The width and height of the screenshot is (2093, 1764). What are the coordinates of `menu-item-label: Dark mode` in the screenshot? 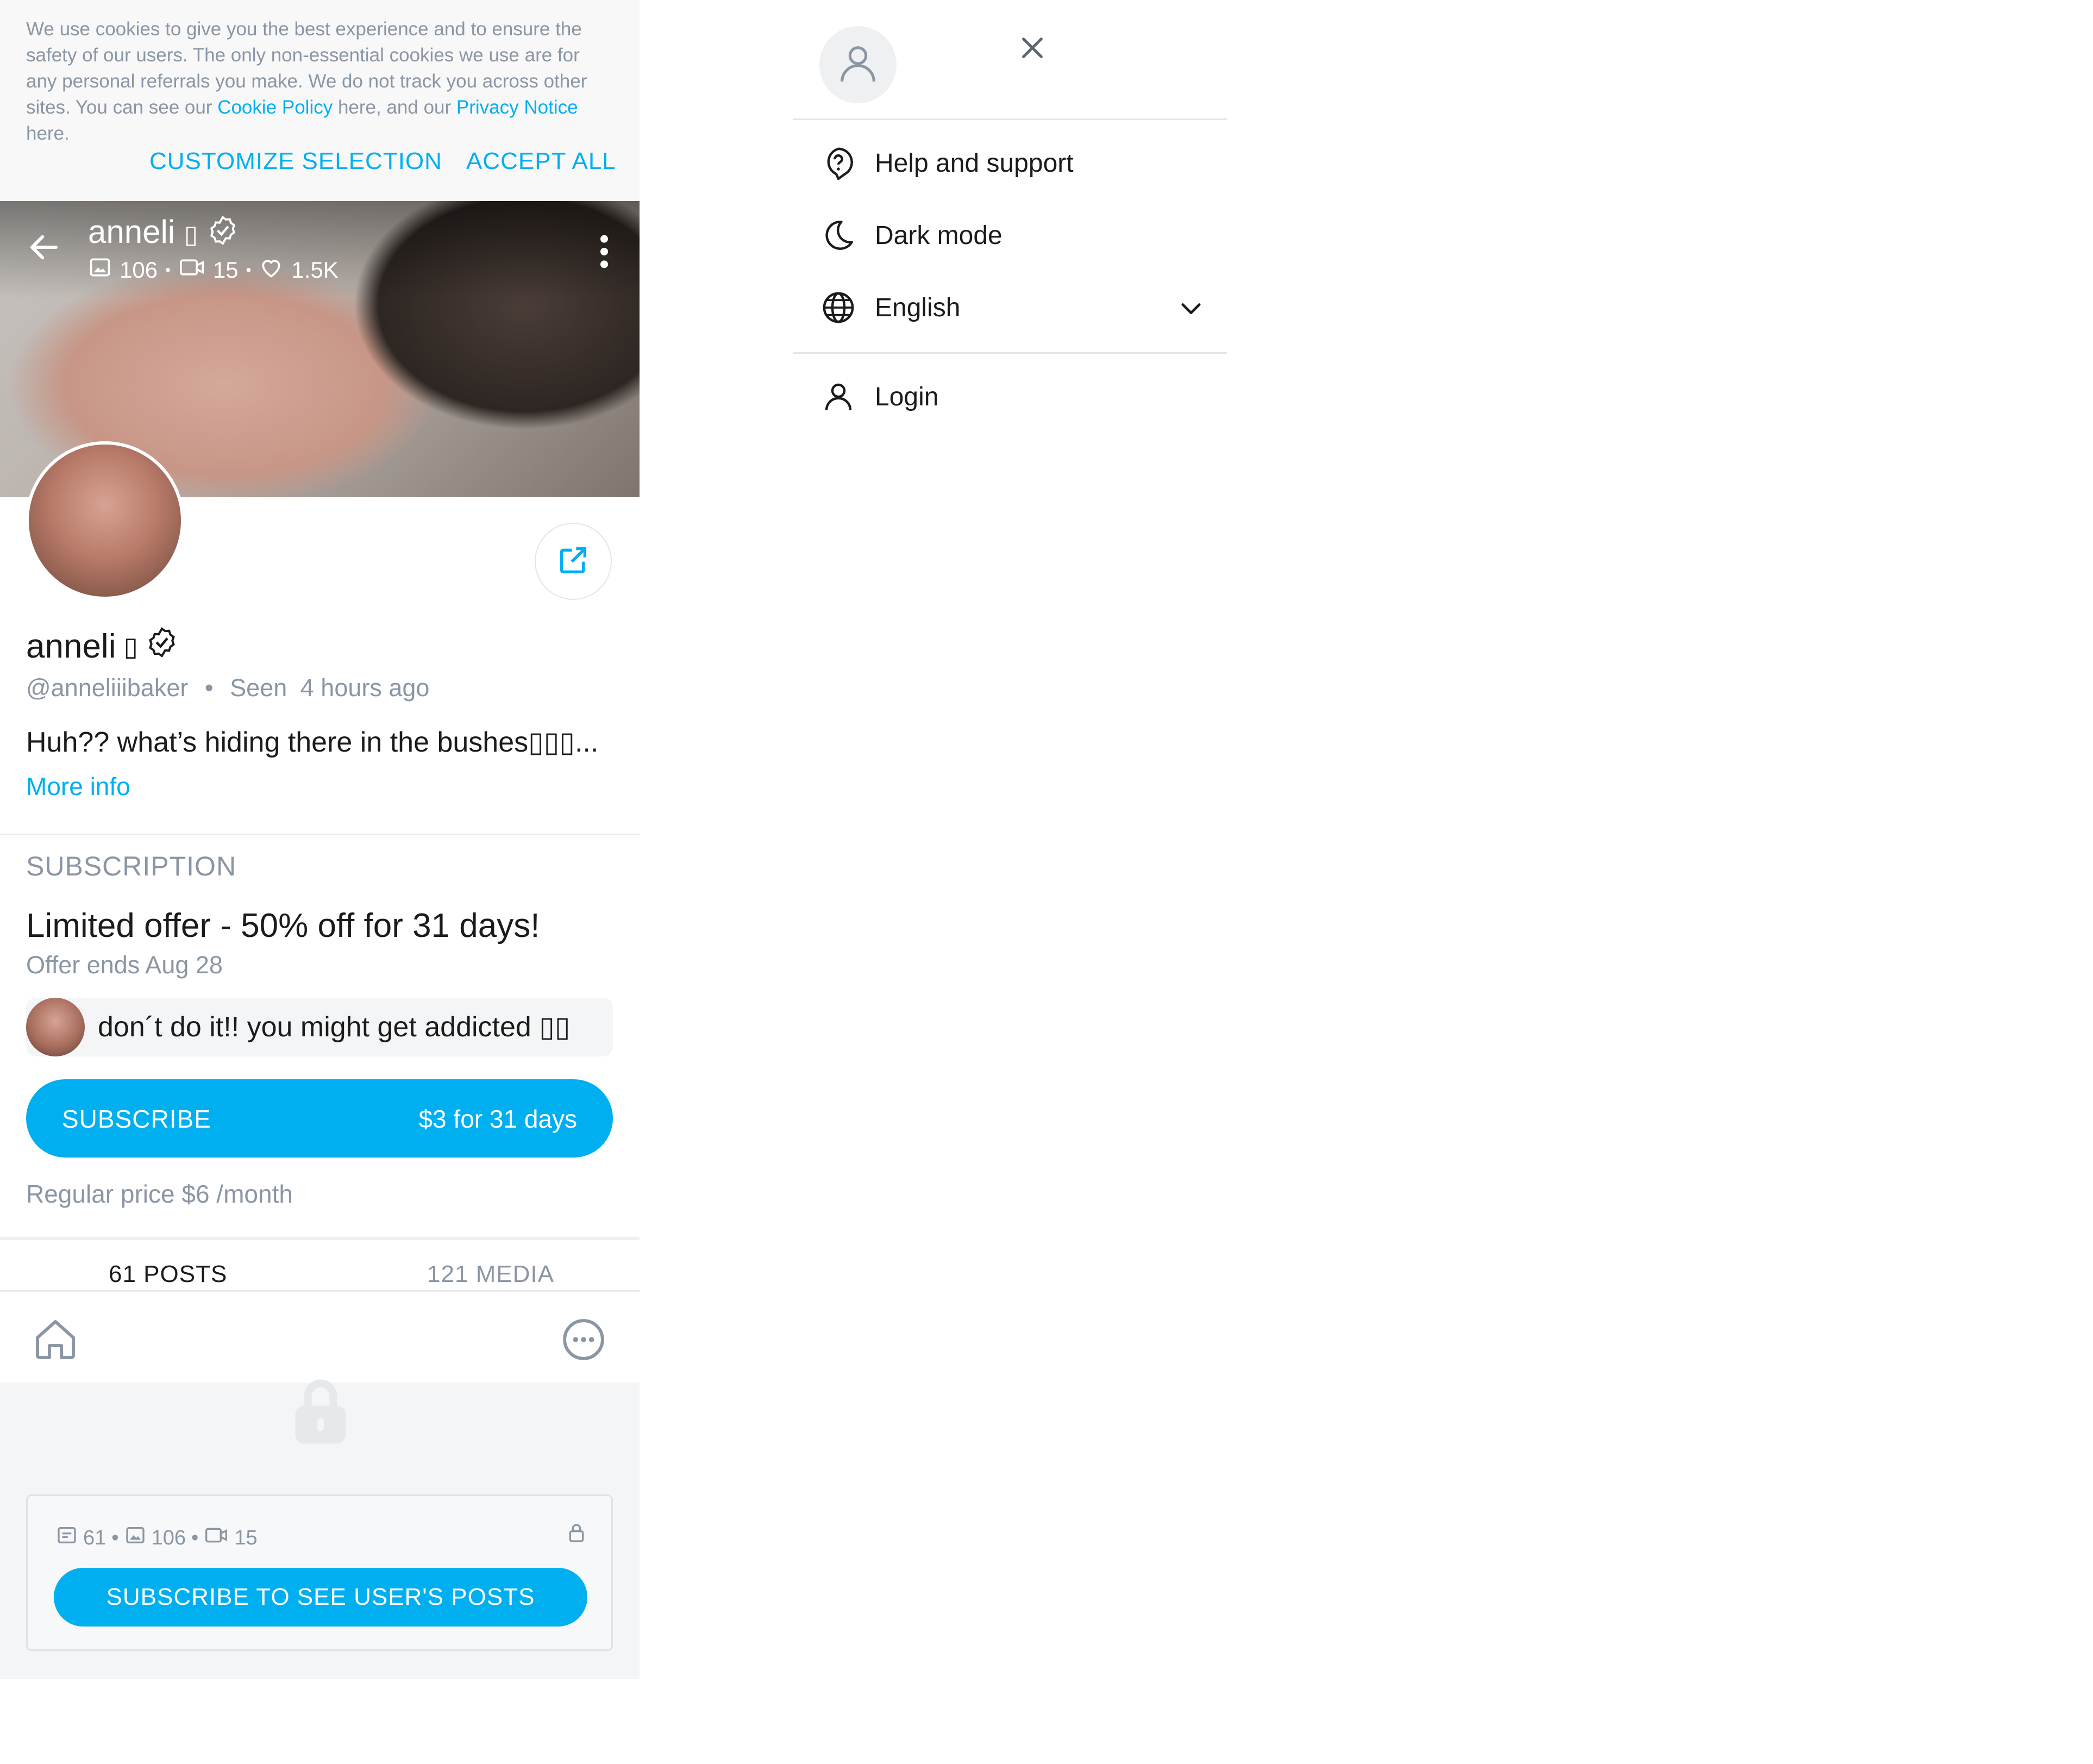 It's located at (938, 235).